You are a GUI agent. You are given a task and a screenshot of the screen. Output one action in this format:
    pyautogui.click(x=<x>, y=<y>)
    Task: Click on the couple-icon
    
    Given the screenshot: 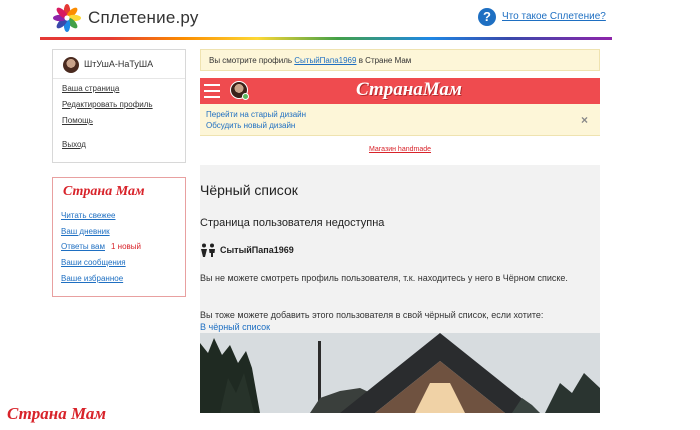 What is the action you would take?
    pyautogui.click(x=208, y=250)
    